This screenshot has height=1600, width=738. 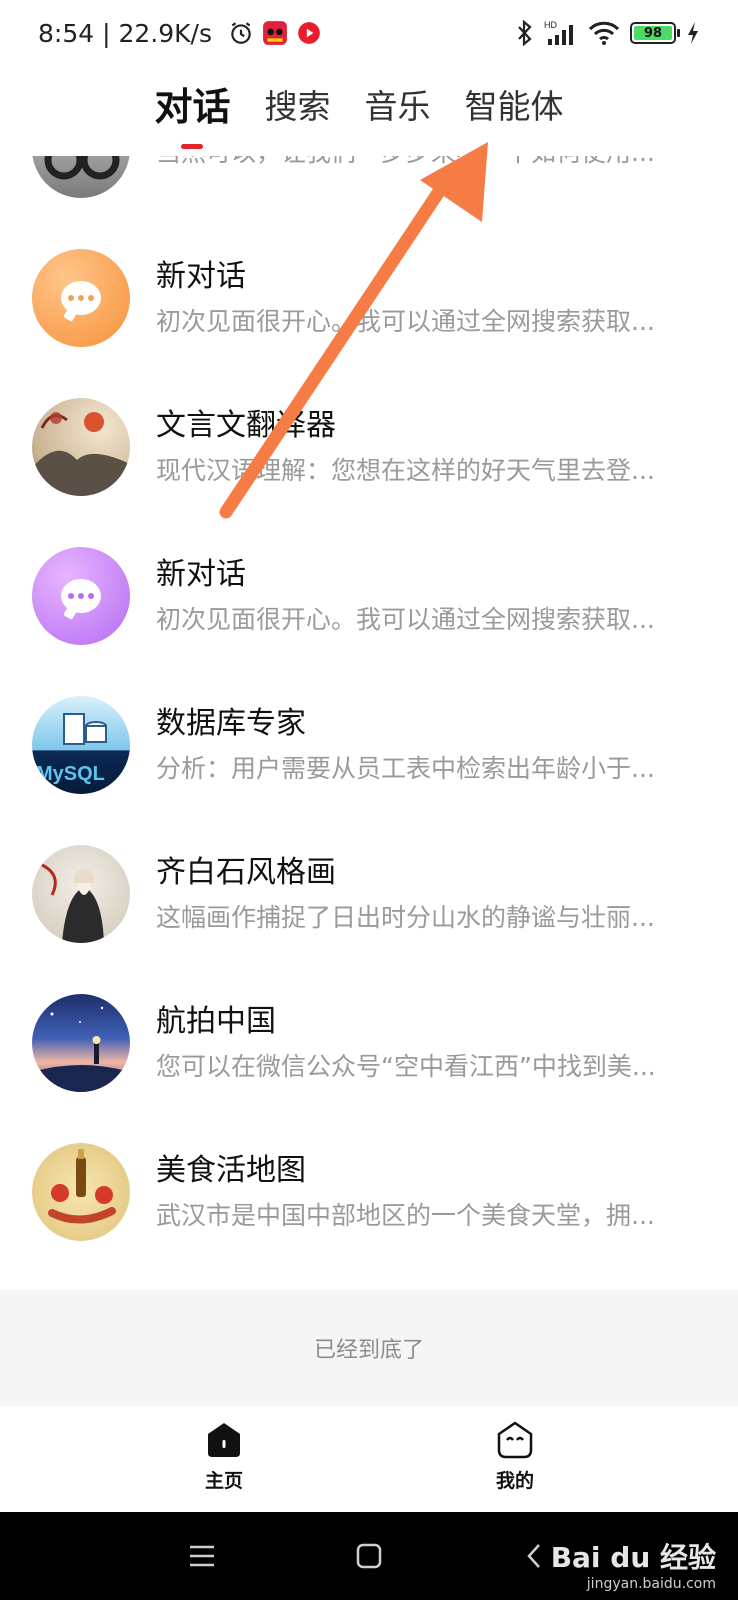 What do you see at coordinates (231, 1170) in the screenshot?
I see `conversation-title: 美食活地图` at bounding box center [231, 1170].